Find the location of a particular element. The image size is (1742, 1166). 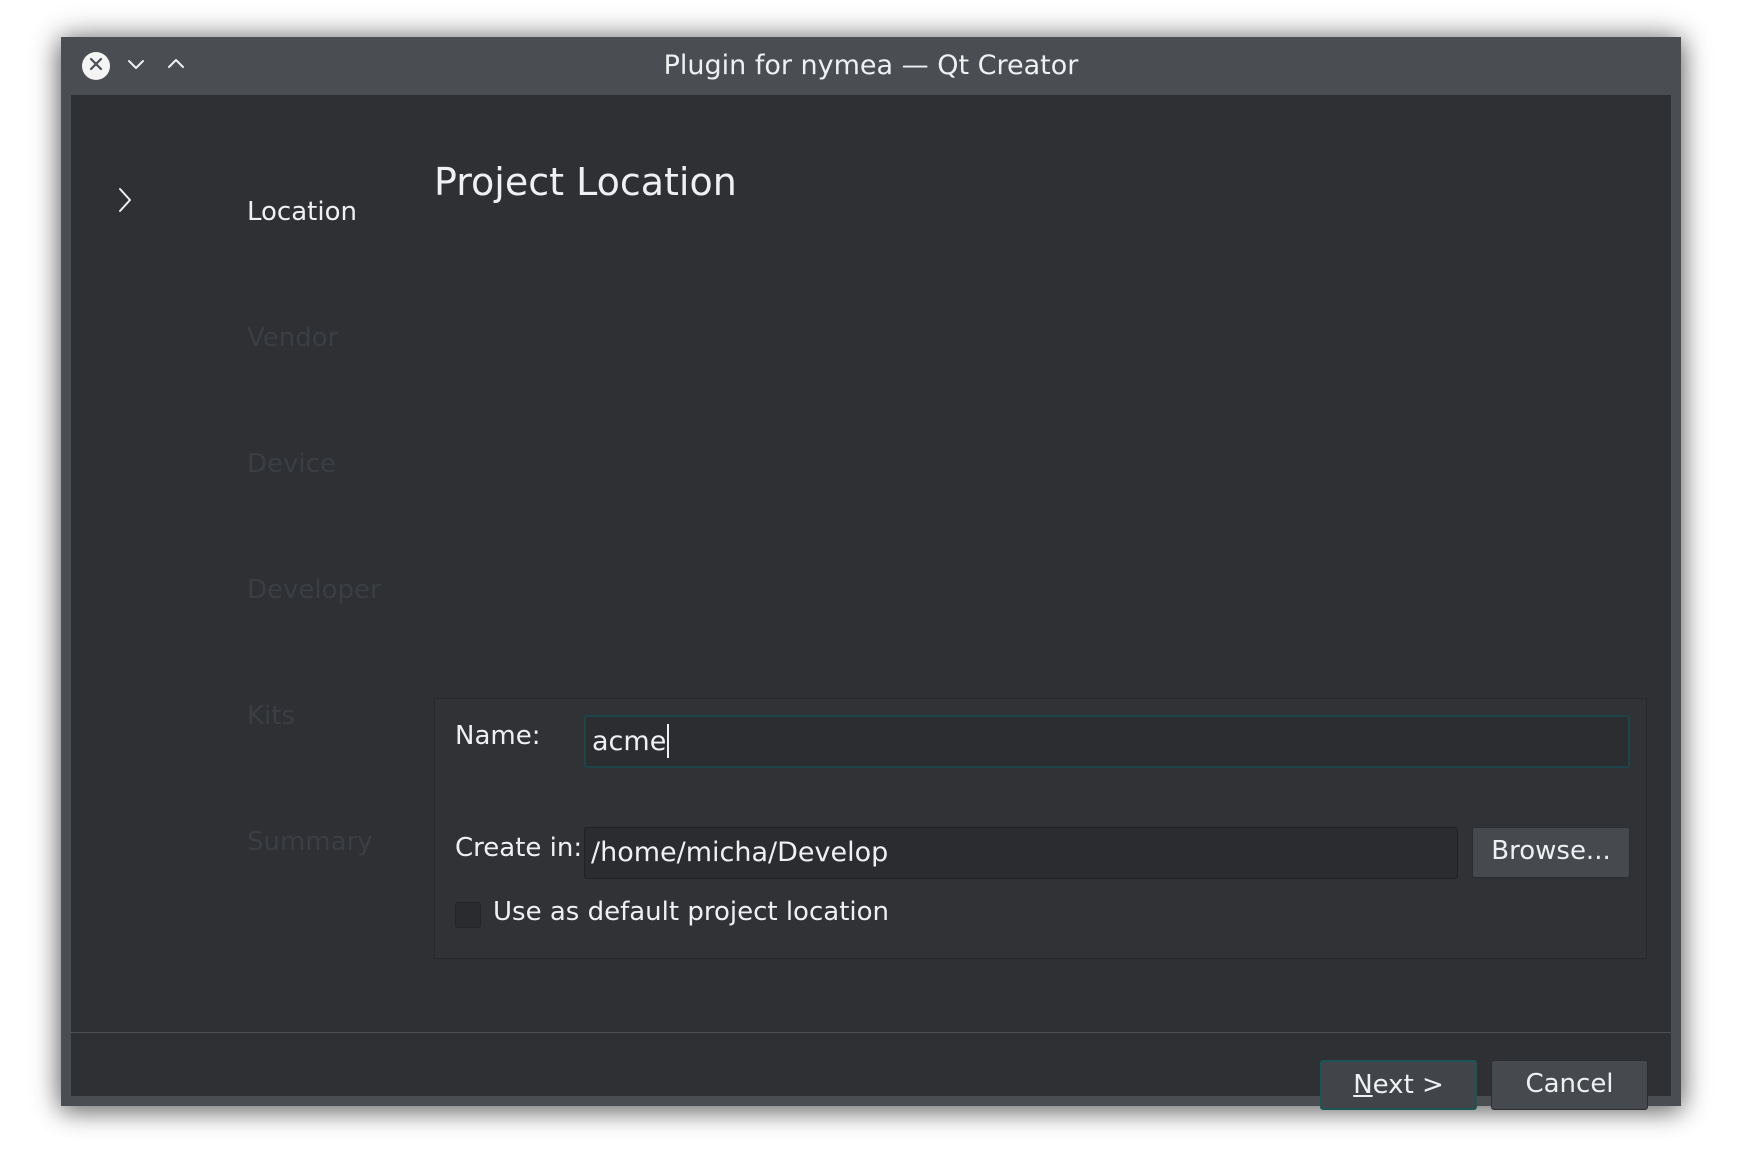

footer-divider is located at coordinates (871, 1032).